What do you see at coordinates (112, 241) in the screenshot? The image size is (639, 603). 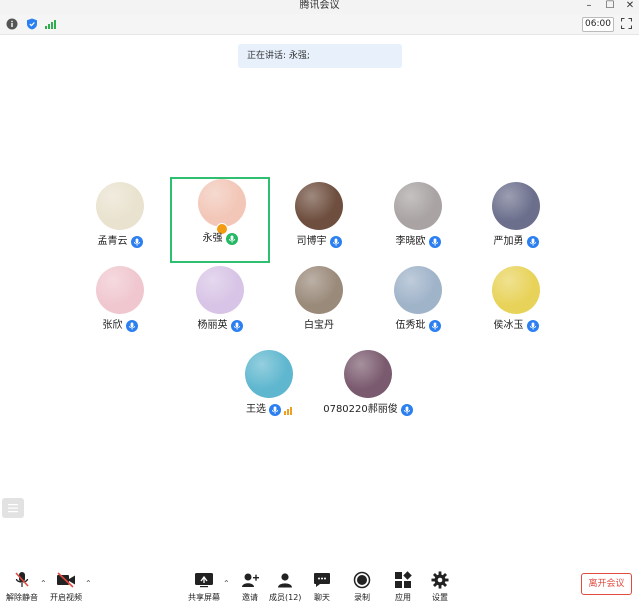 I see `participant-name: 孟青云` at bounding box center [112, 241].